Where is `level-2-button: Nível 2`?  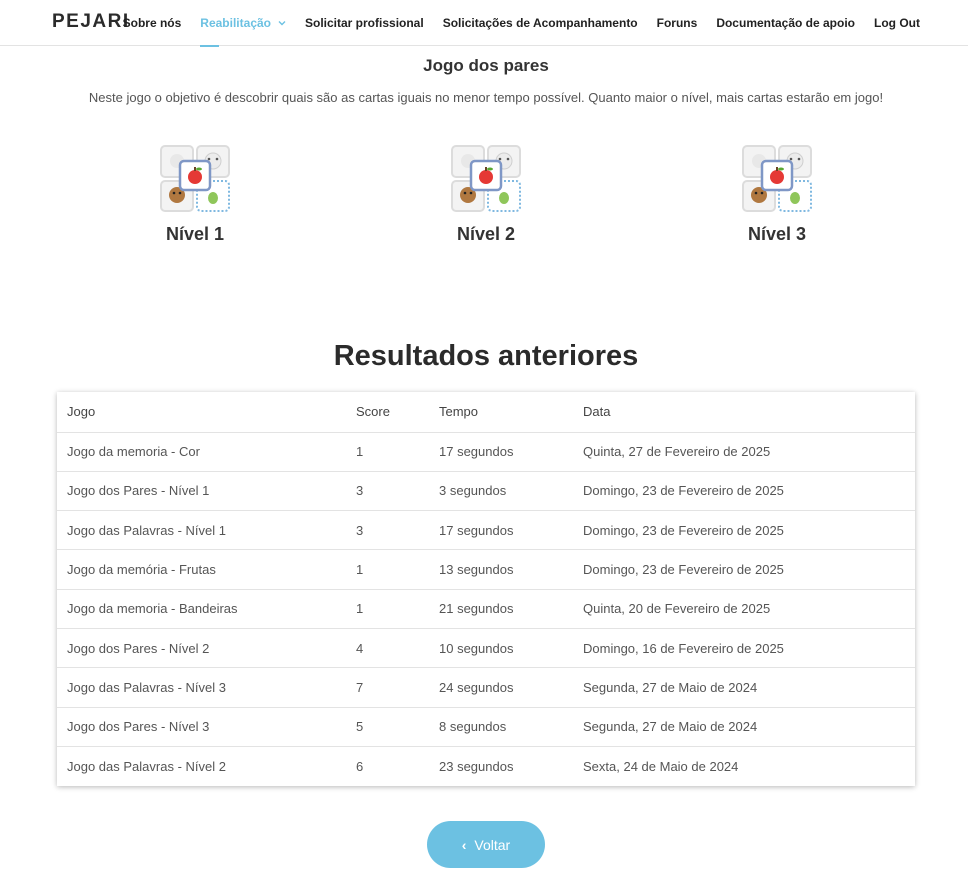
level-2-button: Nível 2 is located at coordinates (486, 194).